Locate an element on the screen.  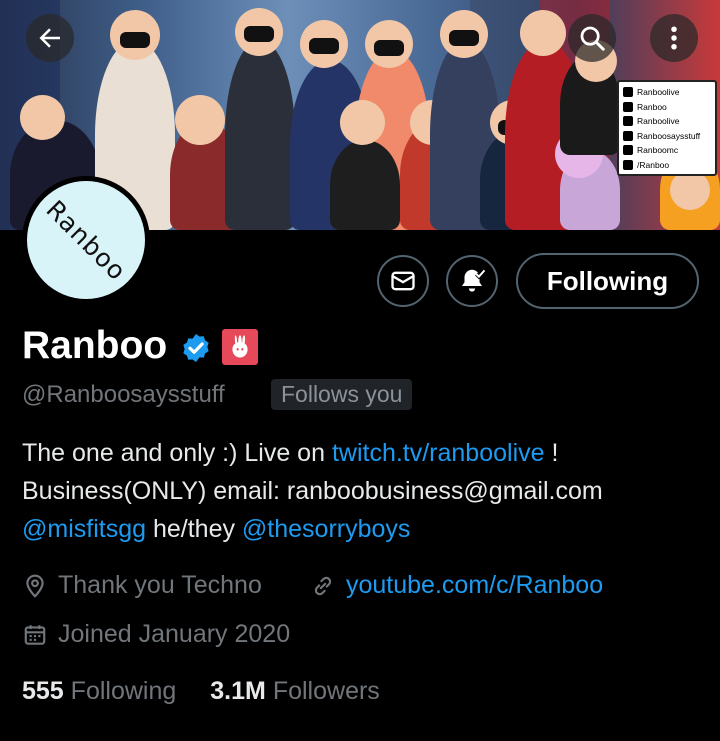
tiktok-icon is located at coordinates (628, 121).